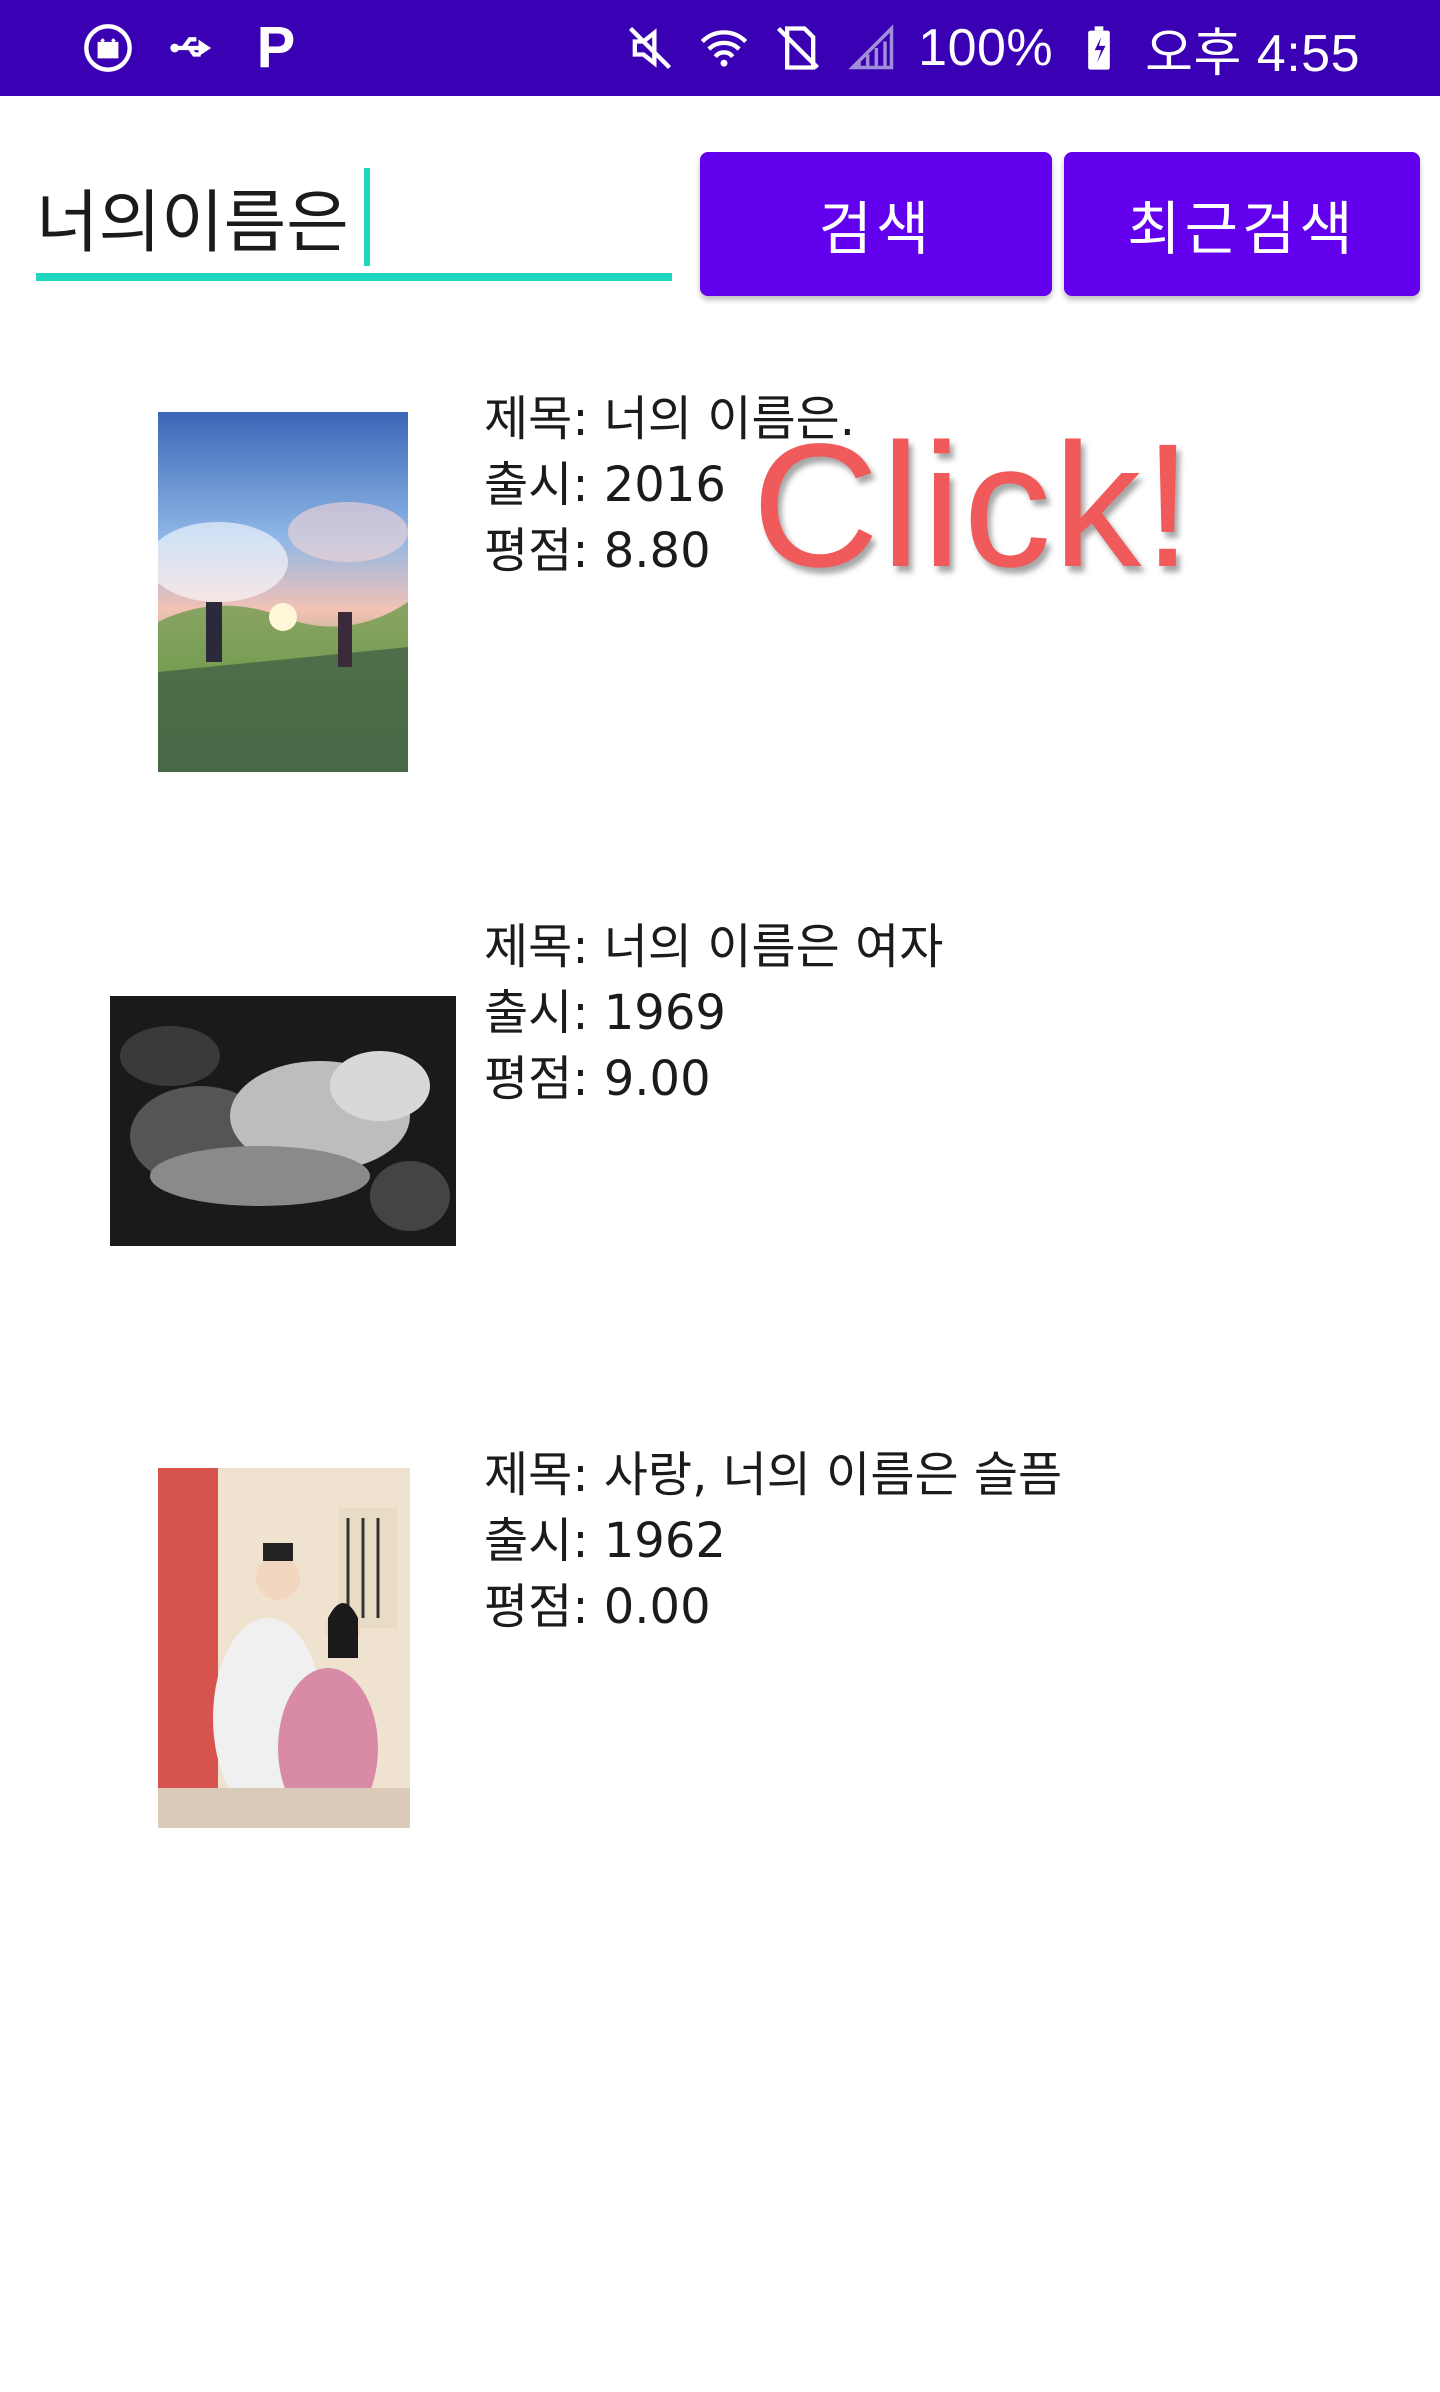 This screenshot has height=2392, width=1440. What do you see at coordinates (597, 1079) in the screenshot?
I see `movie-rating: 평점: 9.00` at bounding box center [597, 1079].